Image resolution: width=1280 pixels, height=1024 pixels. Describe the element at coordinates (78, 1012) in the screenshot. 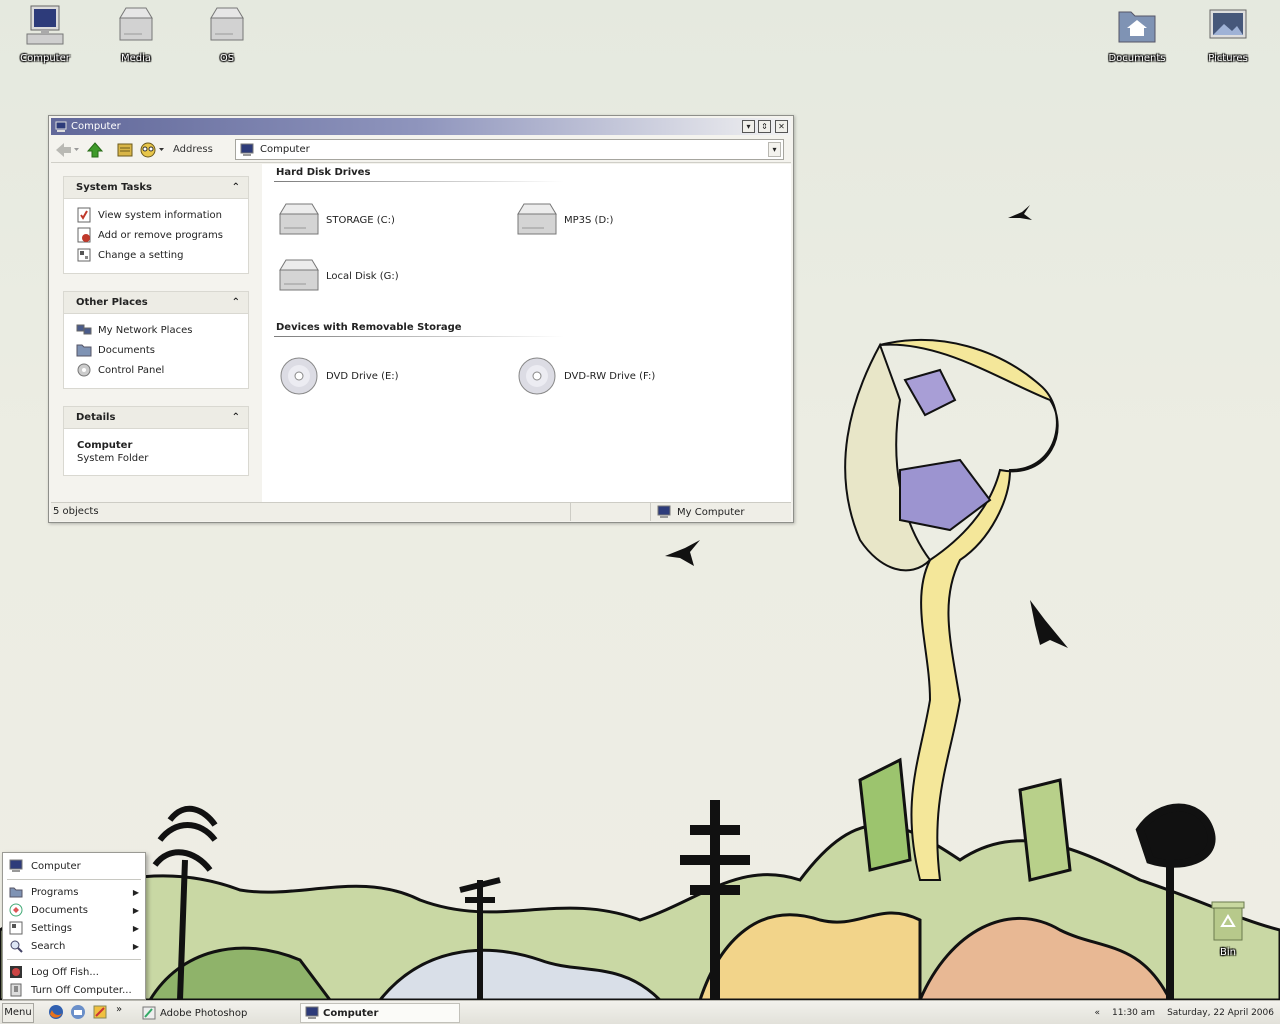

I see `thunderbird-icon` at that location.